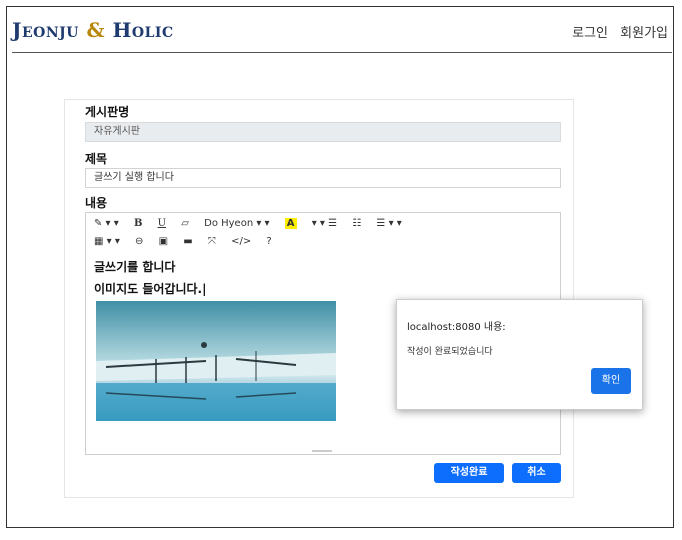  I want to click on header-divider, so click(342, 52).